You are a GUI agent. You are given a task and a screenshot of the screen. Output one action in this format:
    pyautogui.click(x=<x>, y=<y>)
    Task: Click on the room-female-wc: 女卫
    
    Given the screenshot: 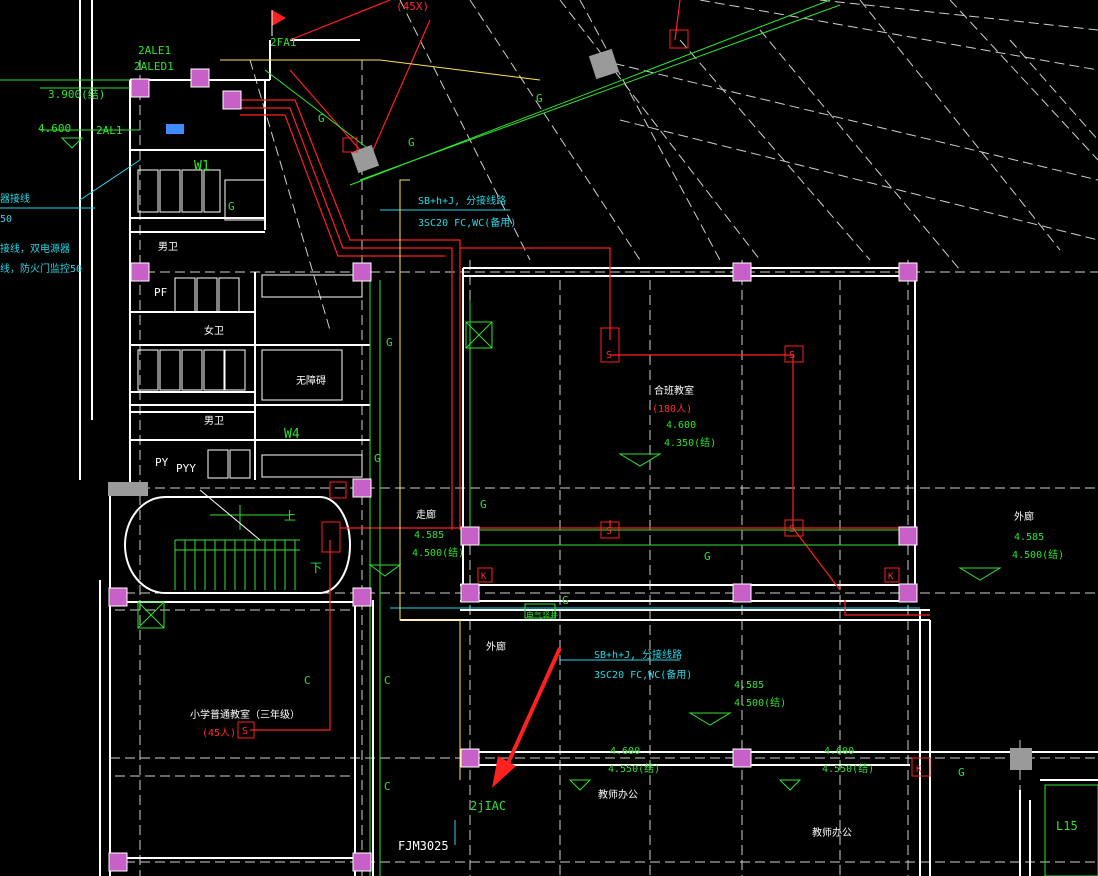 What is the action you would take?
    pyautogui.click(x=214, y=330)
    